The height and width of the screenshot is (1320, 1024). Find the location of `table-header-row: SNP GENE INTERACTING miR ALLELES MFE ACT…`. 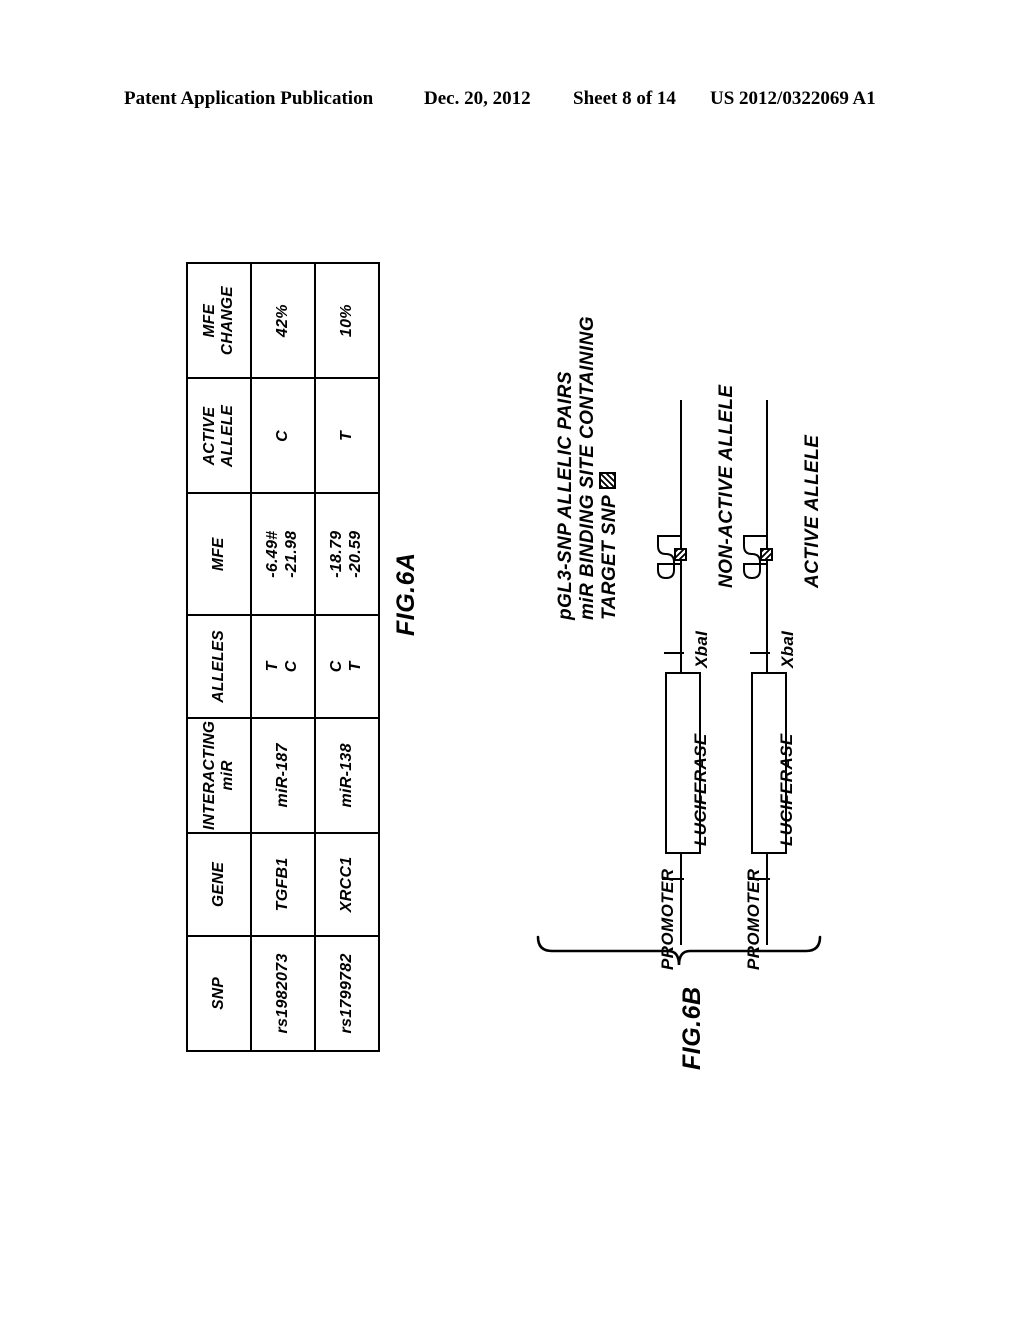

table-header-row: SNP GENE INTERACTING miR ALLELES MFE ACT… is located at coordinates (219, 657).